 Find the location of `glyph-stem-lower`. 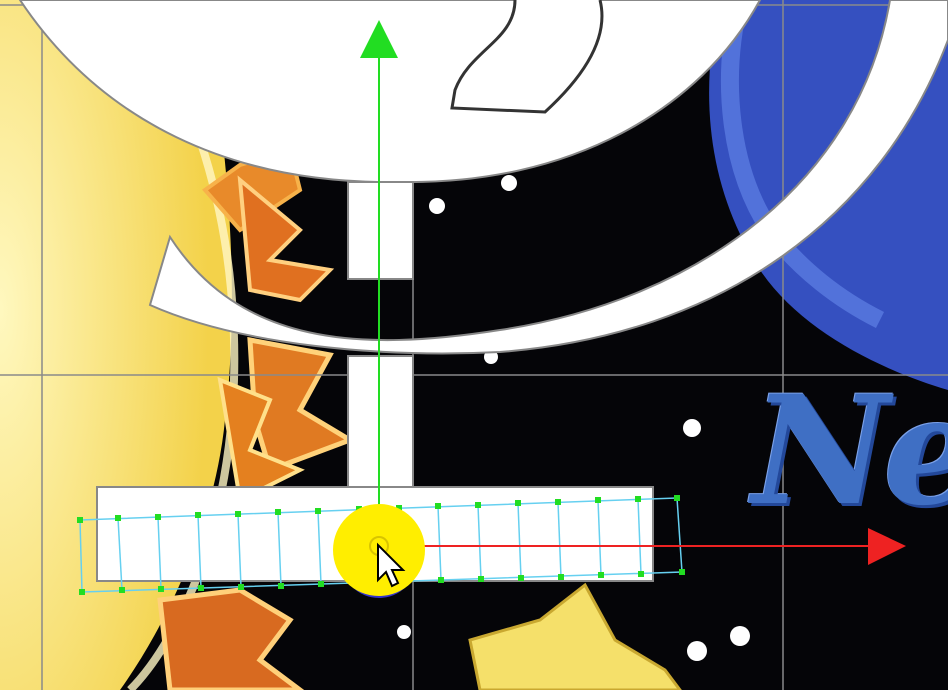

glyph-stem-lower is located at coordinates (380, 423).